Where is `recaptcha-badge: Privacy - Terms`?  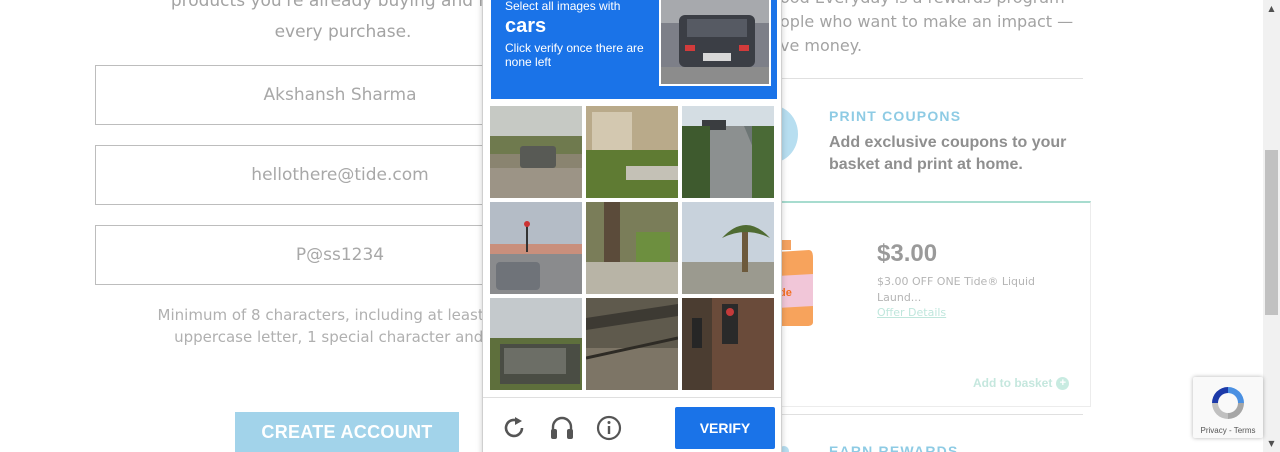 recaptcha-badge: Privacy - Terms is located at coordinates (1228, 407).